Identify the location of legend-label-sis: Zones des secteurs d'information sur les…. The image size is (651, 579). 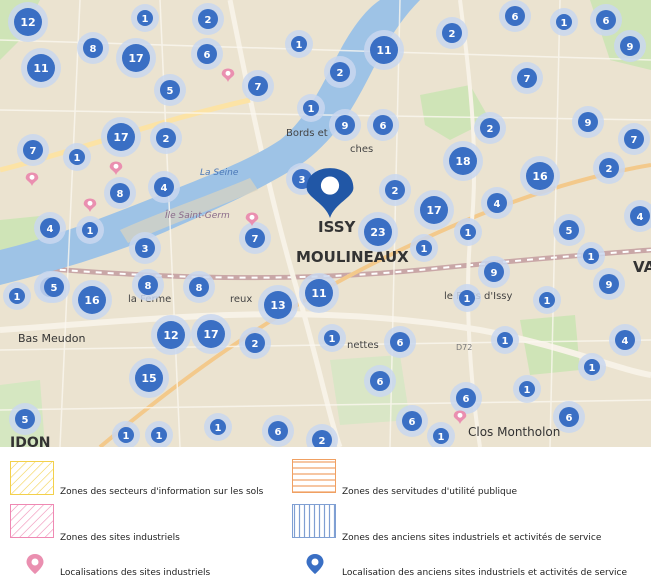
(162, 492).